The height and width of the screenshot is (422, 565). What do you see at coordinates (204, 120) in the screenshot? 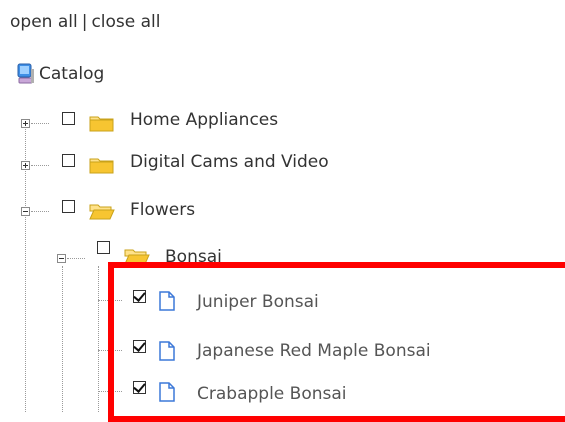
I see `home-appliances-label: Home Appliances` at bounding box center [204, 120].